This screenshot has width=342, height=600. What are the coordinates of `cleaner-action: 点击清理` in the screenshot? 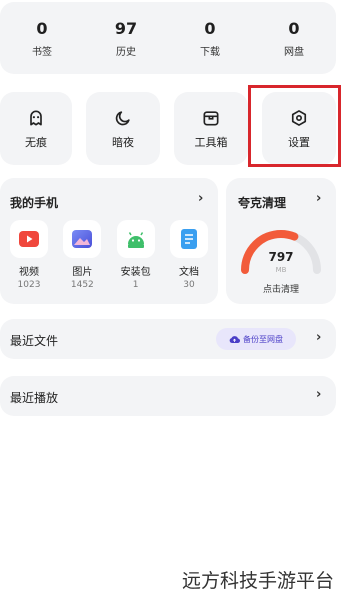 It's located at (280, 290).